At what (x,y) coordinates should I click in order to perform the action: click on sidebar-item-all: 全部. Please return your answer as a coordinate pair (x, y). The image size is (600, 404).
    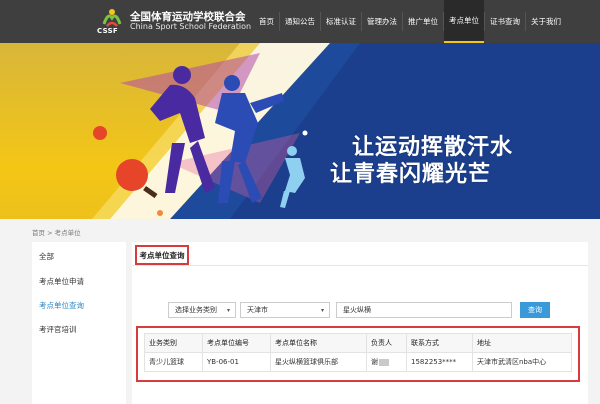
    Looking at the image, I should click on (46, 256).